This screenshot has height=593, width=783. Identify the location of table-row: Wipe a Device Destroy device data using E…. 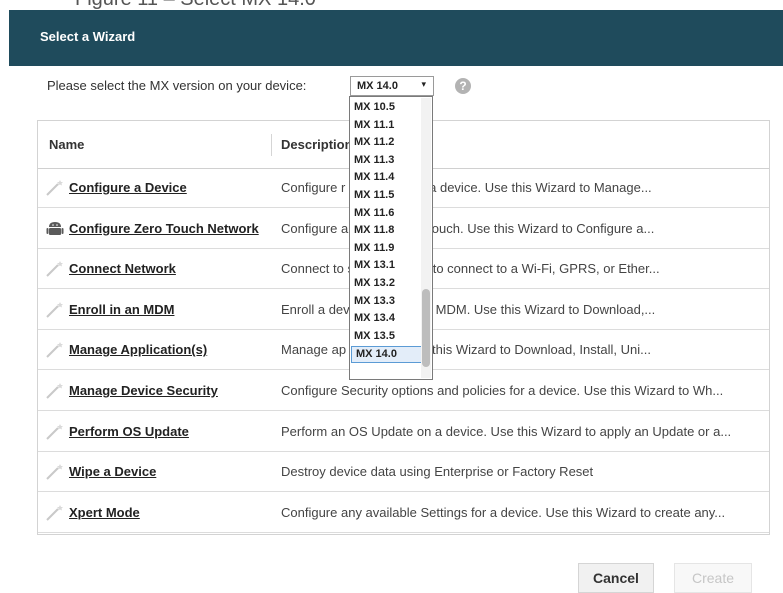
(403, 472).